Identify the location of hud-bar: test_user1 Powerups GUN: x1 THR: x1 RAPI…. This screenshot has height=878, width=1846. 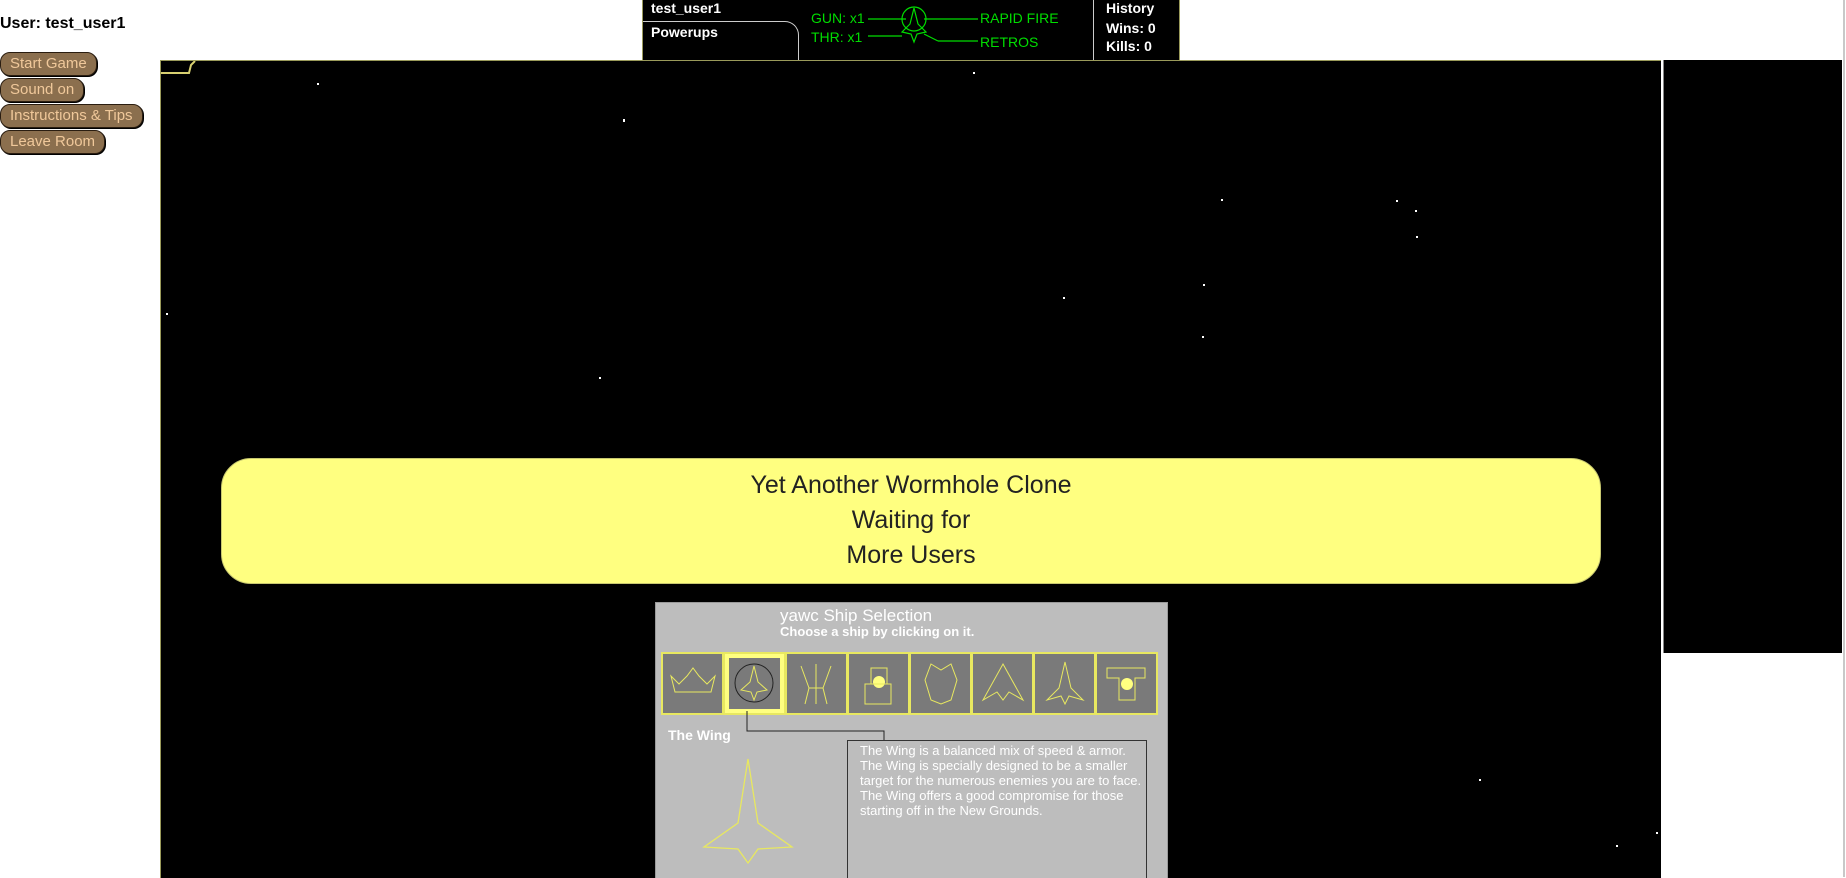
(911, 30).